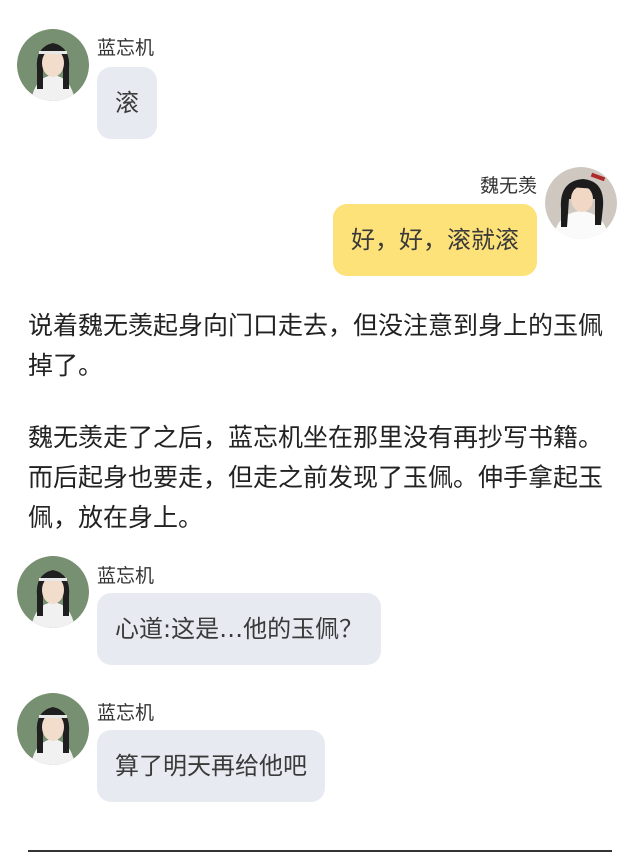 The image size is (640, 853). Describe the element at coordinates (316, 345) in the screenshot. I see `narration-paragraph: 说着魏无羡起身向门口走去，但没注意到身上的玉佩掉了。` at that location.